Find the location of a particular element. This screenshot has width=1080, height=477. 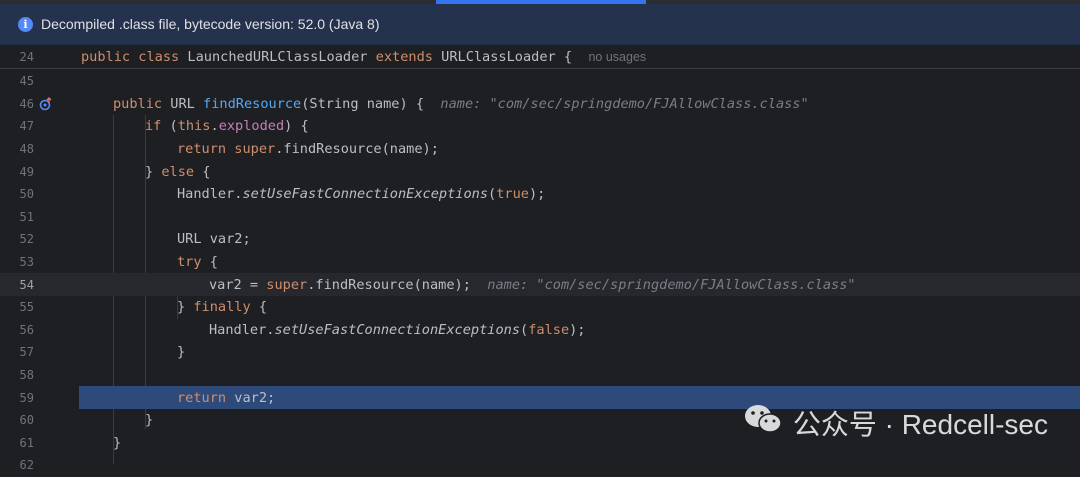

punct: . is located at coordinates (214, 126).